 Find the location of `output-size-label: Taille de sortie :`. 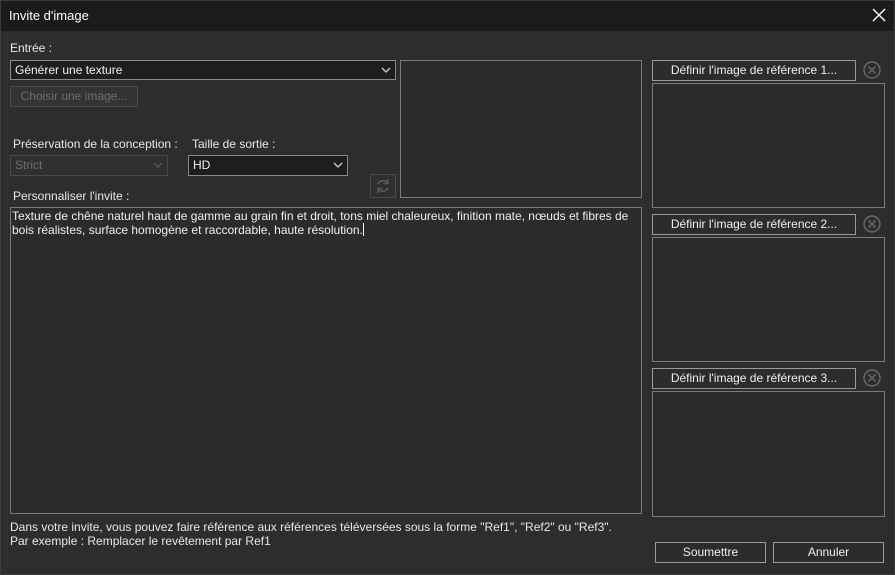

output-size-label: Taille de sortie : is located at coordinates (234, 144).